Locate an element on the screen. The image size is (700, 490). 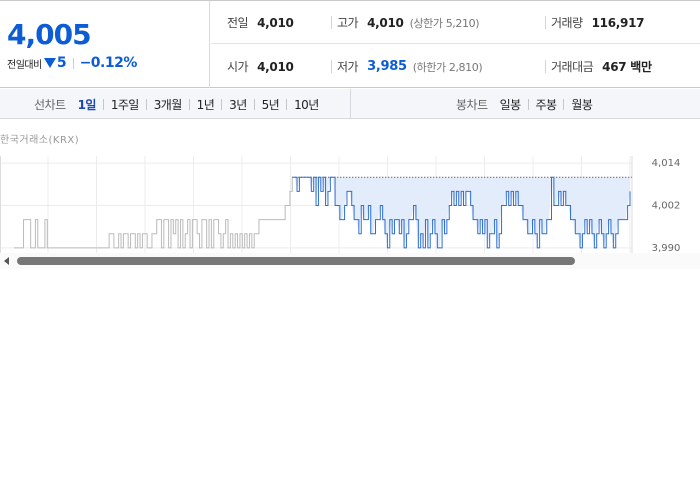
scroll-left-arrow-icon is located at coordinates (6, 261).